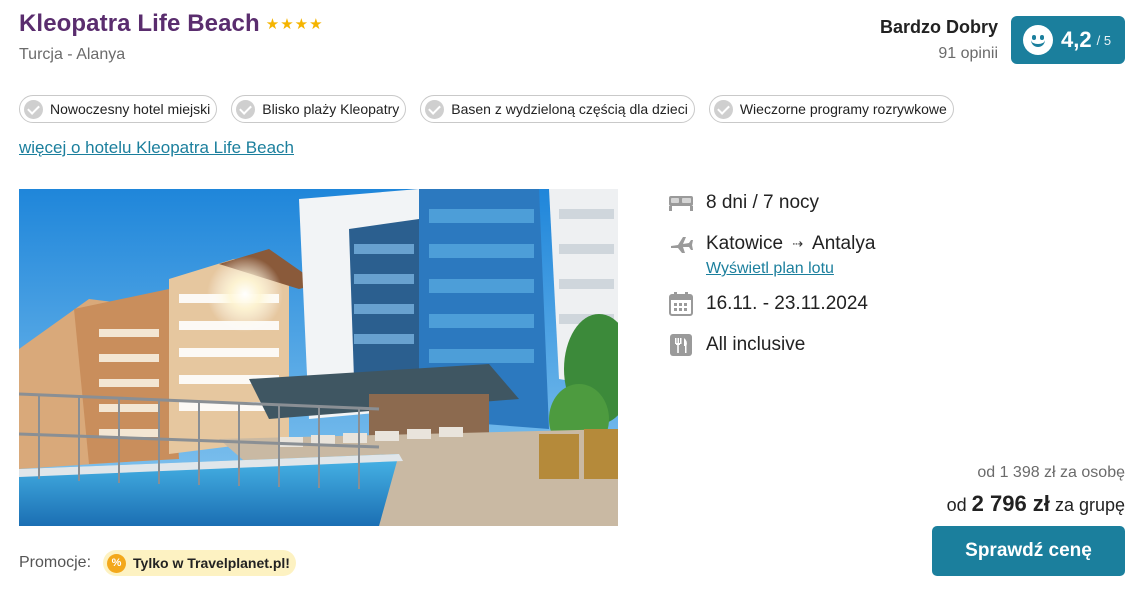 The width and height of the screenshot is (1147, 595). What do you see at coordinates (844, 243) in the screenshot?
I see `arrival-city: Antalya` at bounding box center [844, 243].